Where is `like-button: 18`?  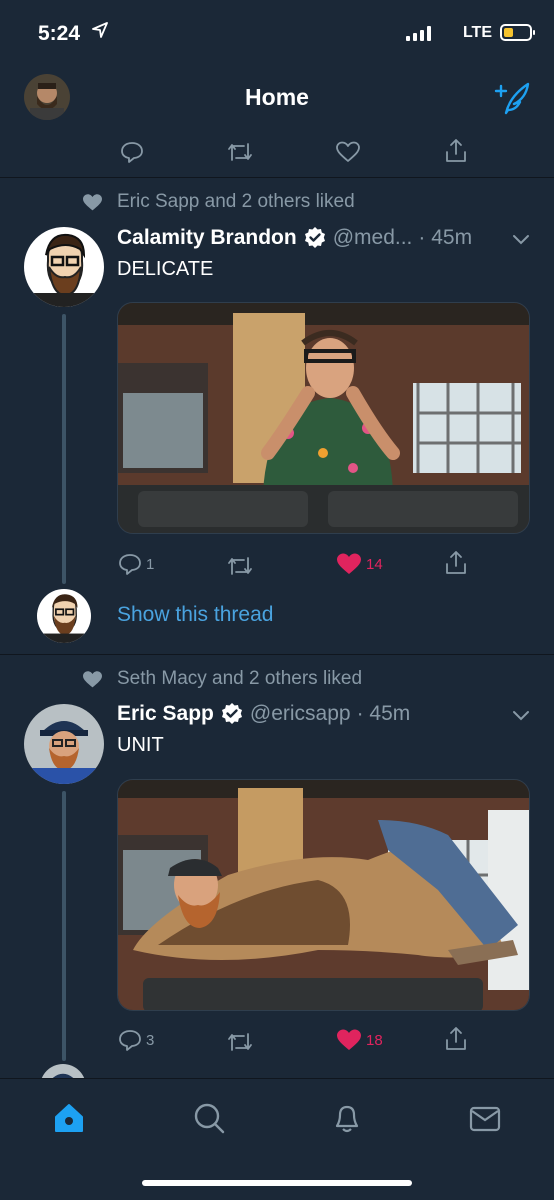 like-button: 18 is located at coordinates (359, 1040).